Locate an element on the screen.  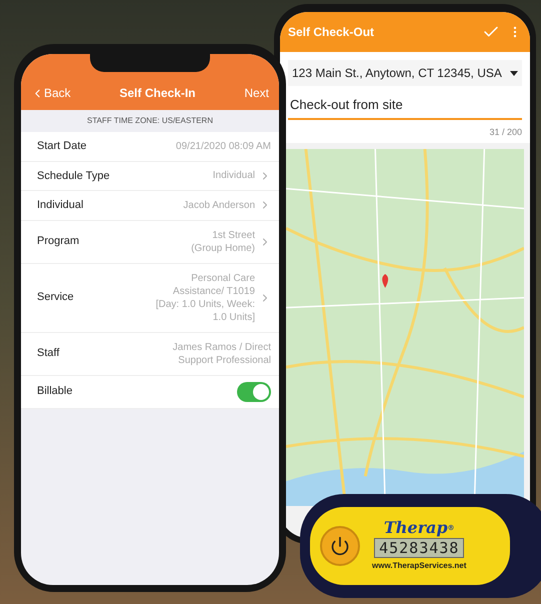
dropdown-caret-icon is located at coordinates (514, 73).